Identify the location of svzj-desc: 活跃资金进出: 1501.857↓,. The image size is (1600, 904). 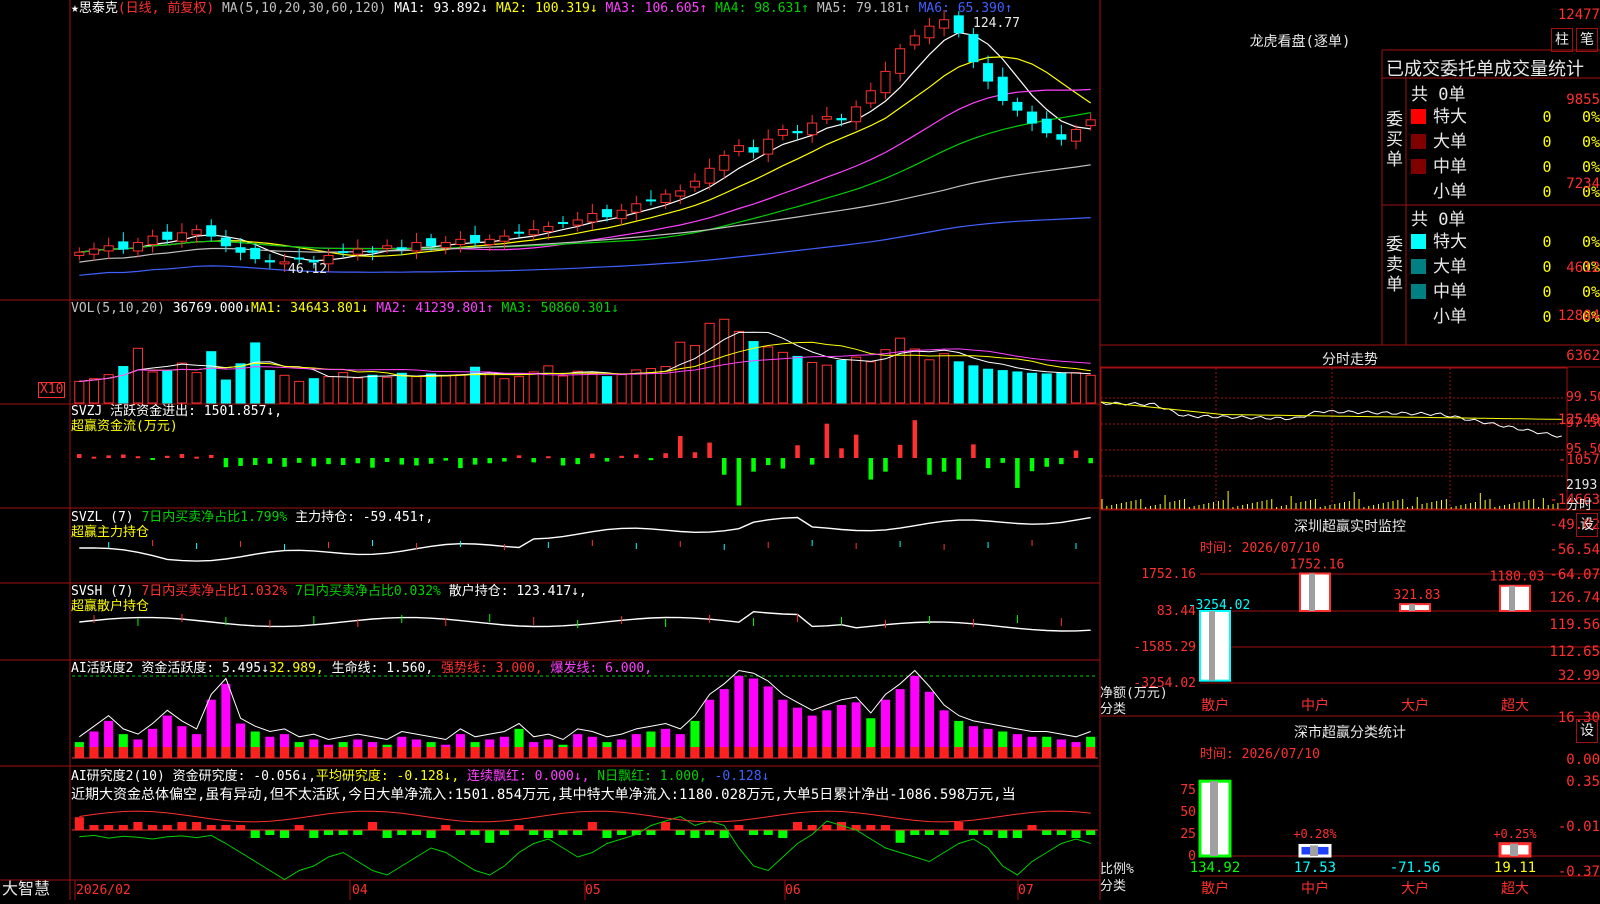
(196, 411).